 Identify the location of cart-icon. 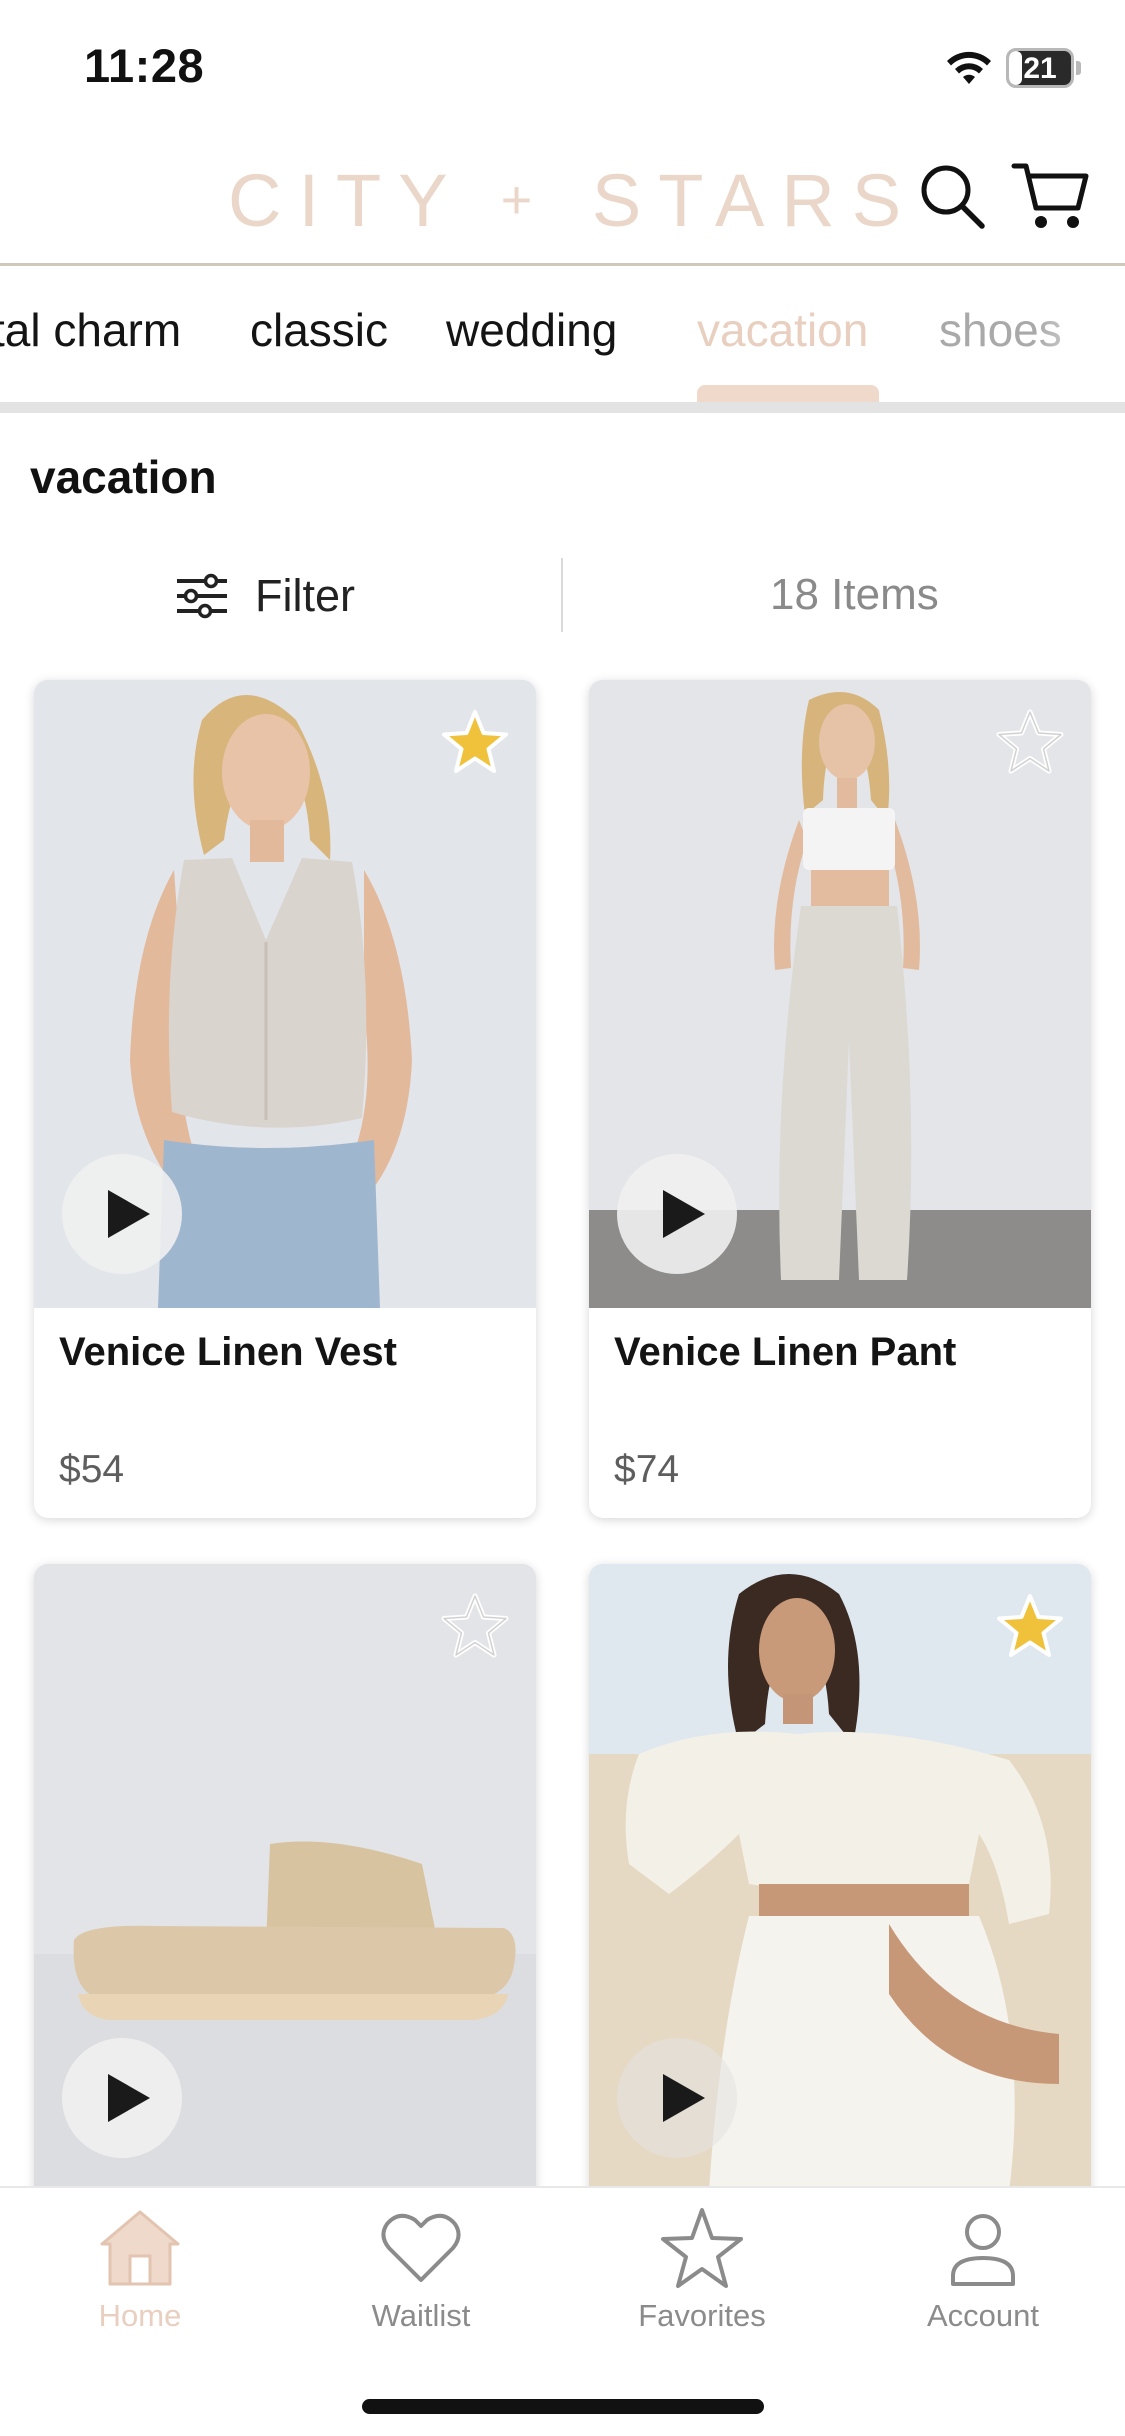
(1050, 196).